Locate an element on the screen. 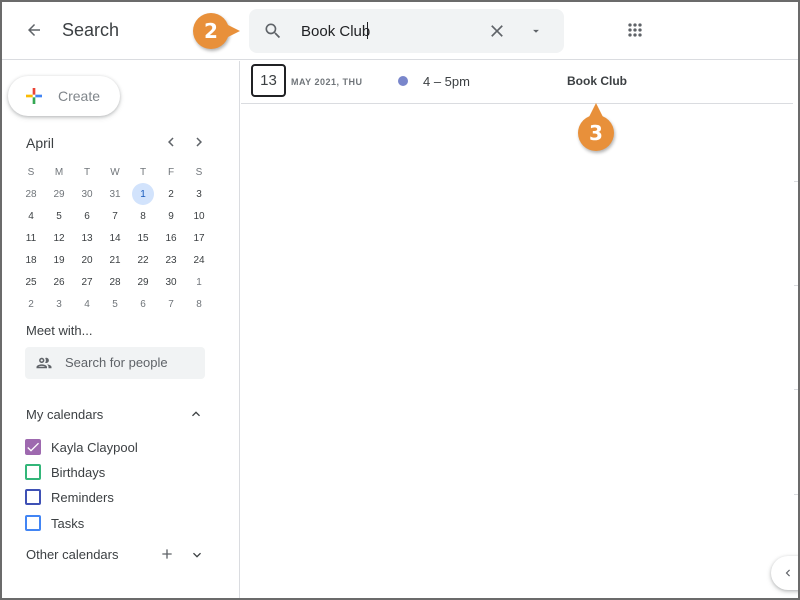  mini-calendar-day: 26 is located at coordinates (59, 282).